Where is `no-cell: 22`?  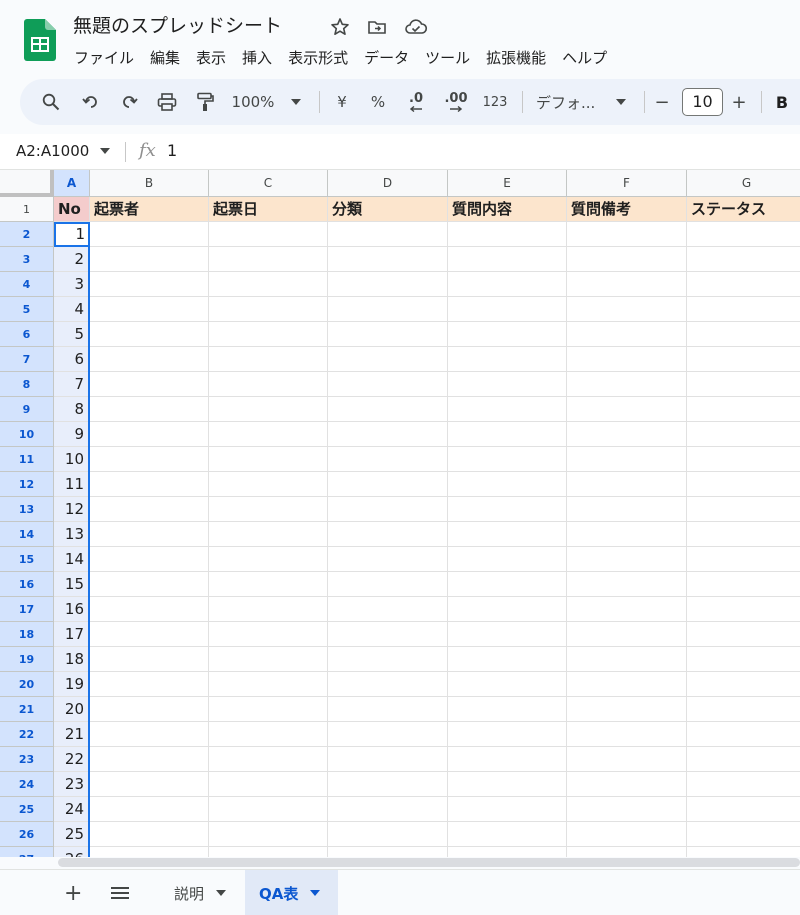
no-cell: 22 is located at coordinates (72, 759).